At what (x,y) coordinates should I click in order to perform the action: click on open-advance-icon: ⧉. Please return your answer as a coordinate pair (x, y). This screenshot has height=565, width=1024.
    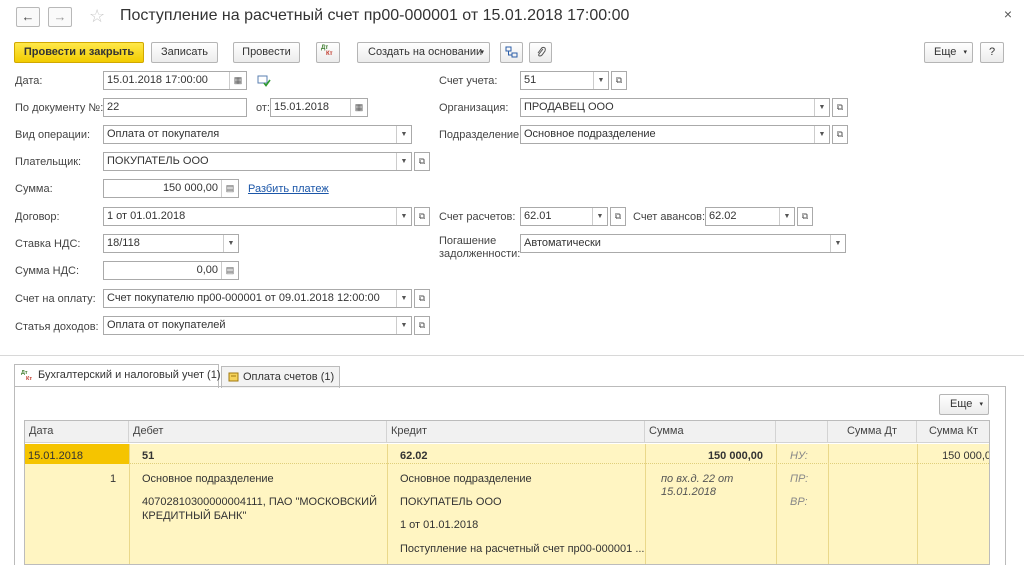
    Looking at the image, I should click on (805, 216).